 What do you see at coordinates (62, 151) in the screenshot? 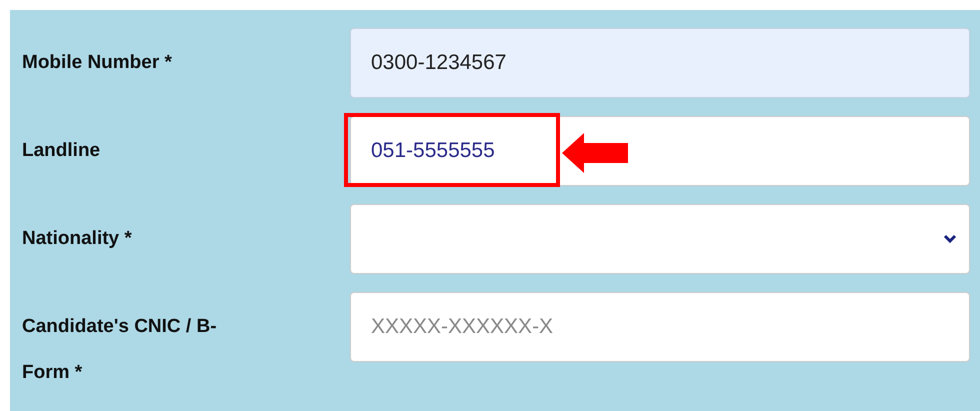
I see `field-label: Landline` at bounding box center [62, 151].